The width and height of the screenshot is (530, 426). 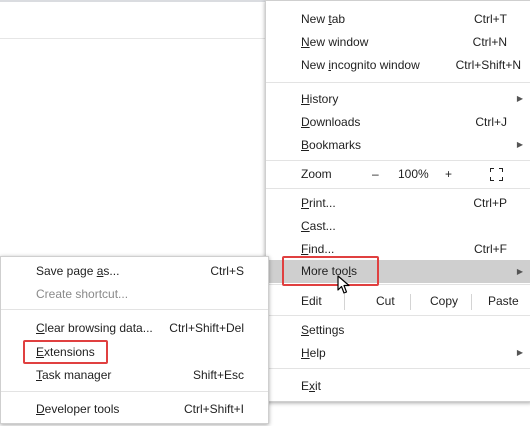 What do you see at coordinates (398, 99) in the screenshot?
I see `menu-item-history: History ▶` at bounding box center [398, 99].